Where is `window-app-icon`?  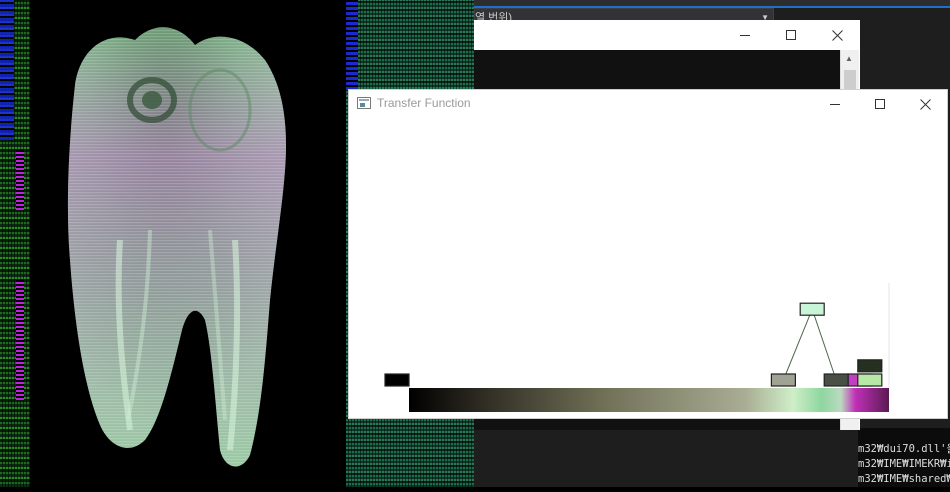 window-app-icon is located at coordinates (364, 103).